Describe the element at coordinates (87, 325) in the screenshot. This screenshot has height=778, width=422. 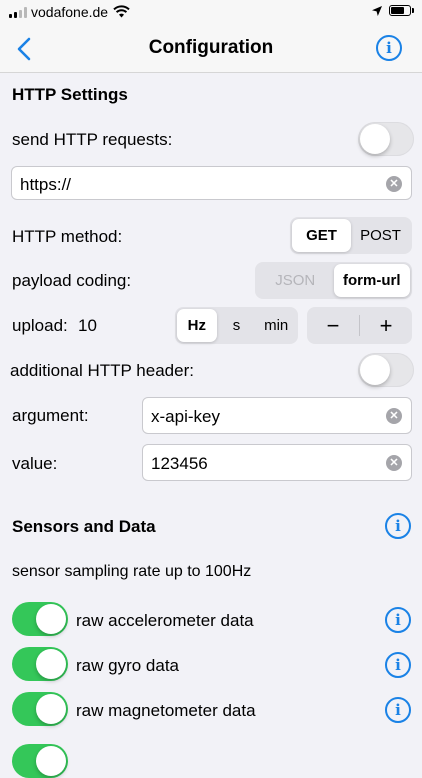
I see `upload-value: 10` at that location.